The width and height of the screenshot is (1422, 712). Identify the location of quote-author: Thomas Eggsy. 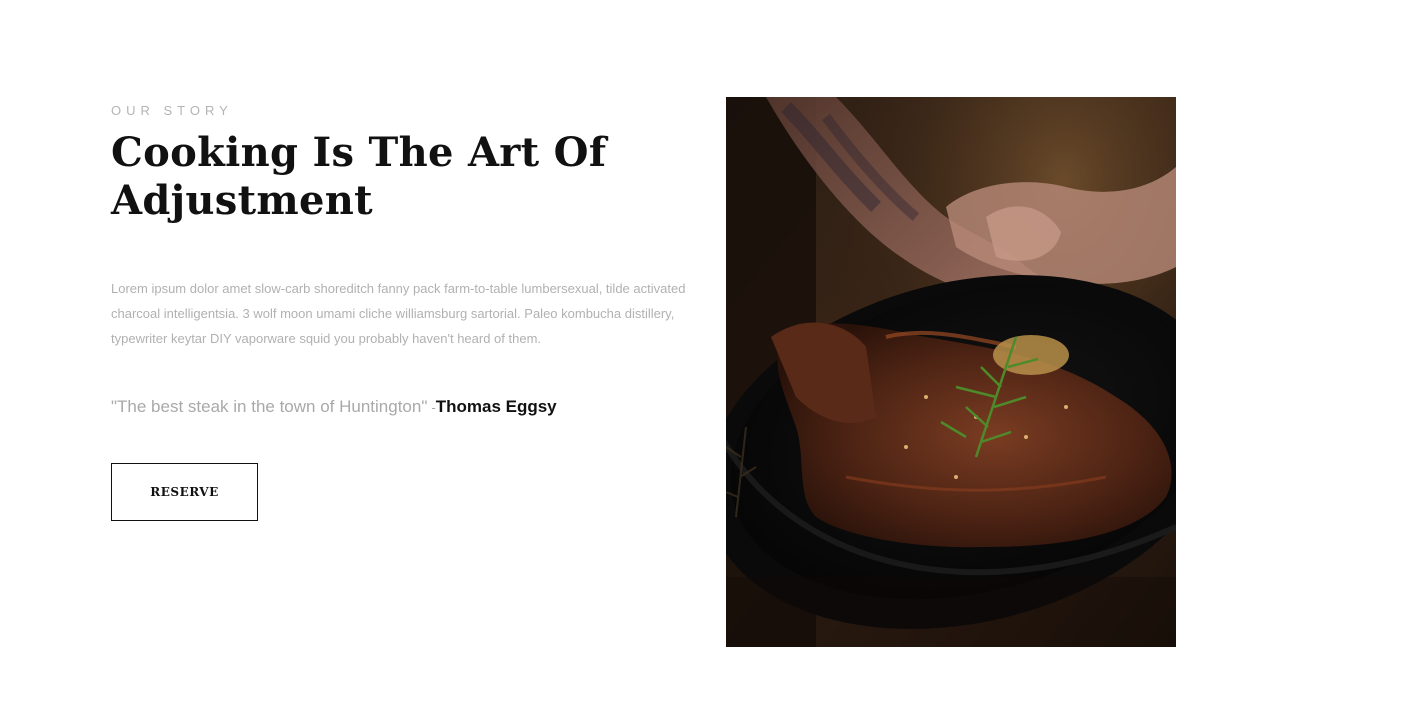
(496, 406).